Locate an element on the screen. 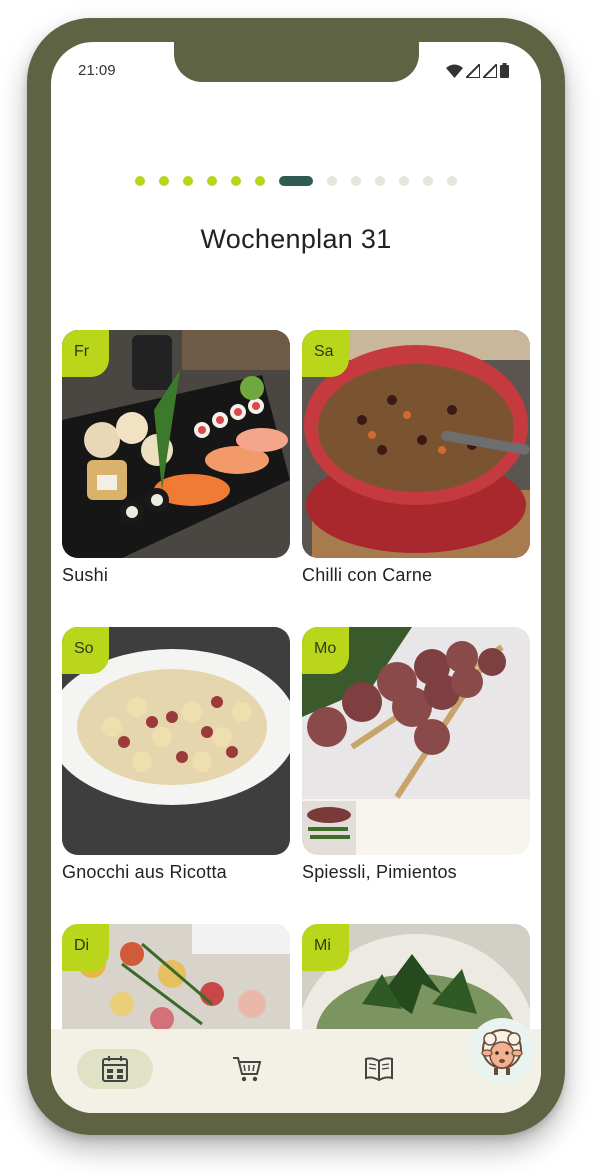 The image size is (595, 1174). meal-photo: Fr is located at coordinates (176, 444).